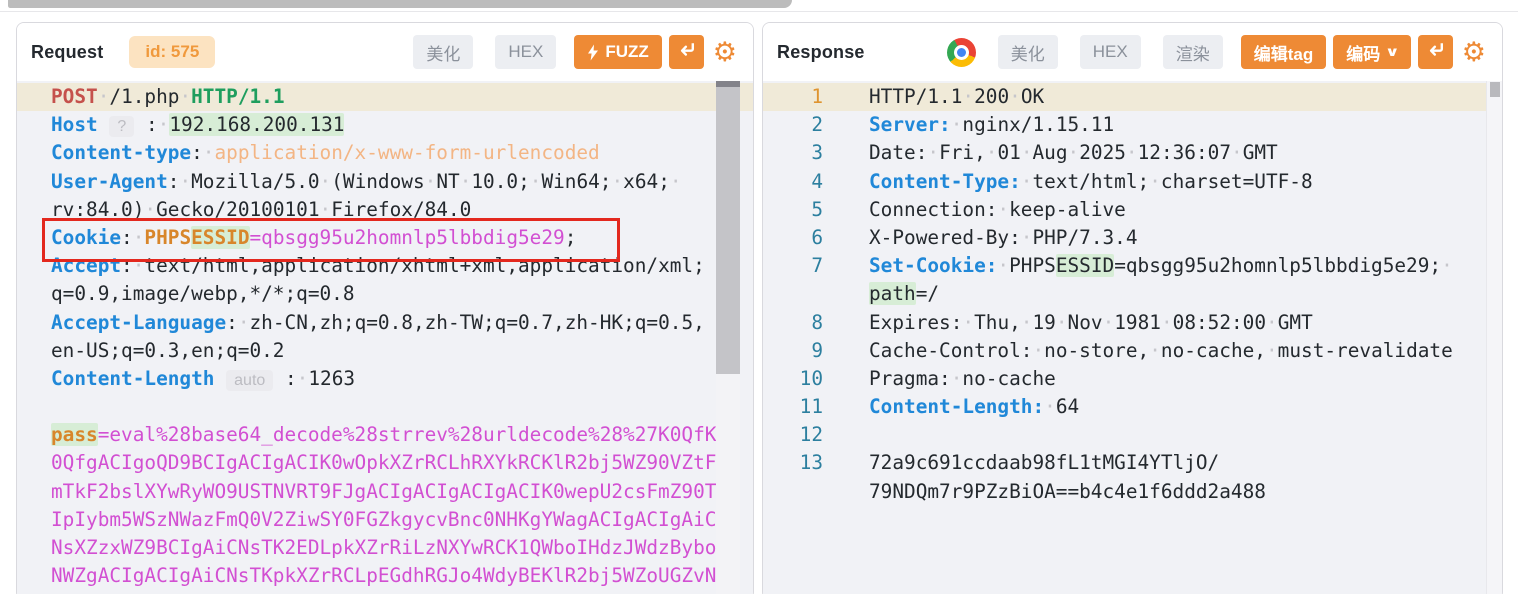  What do you see at coordinates (945, 181) in the screenshot?
I see `token: Content-Type:` at bounding box center [945, 181].